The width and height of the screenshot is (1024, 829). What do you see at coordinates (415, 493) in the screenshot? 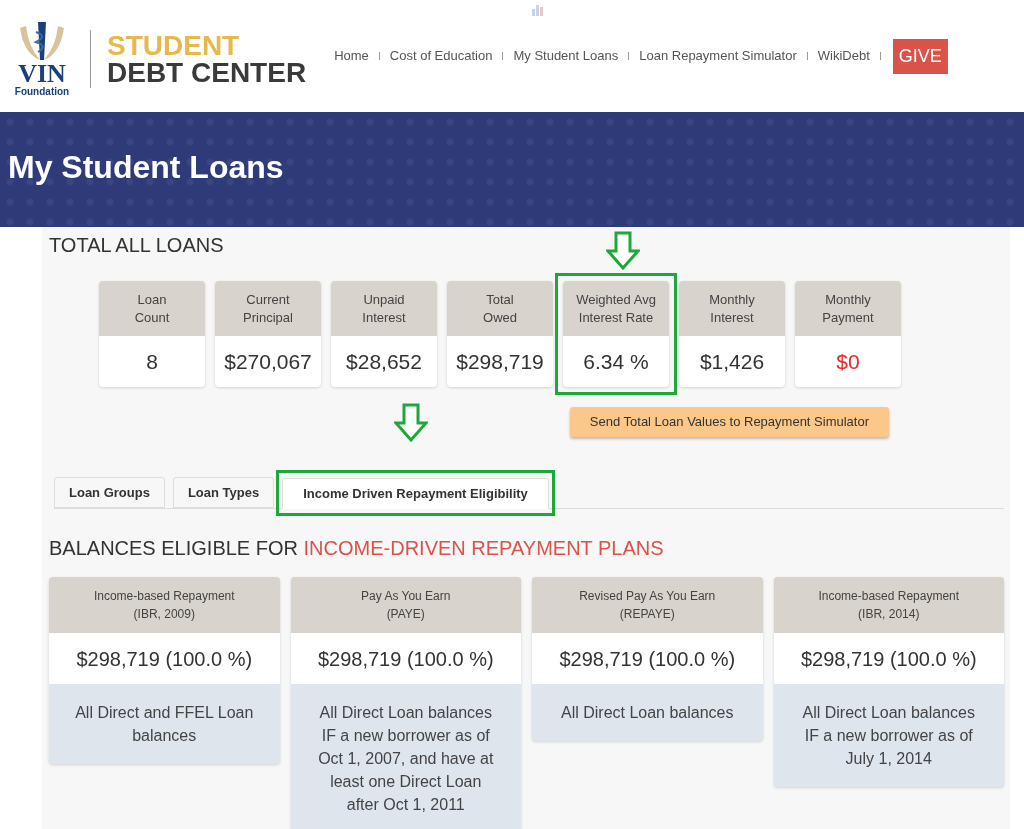
I see `tab: Income Driven Repayment Eligibility` at bounding box center [415, 493].